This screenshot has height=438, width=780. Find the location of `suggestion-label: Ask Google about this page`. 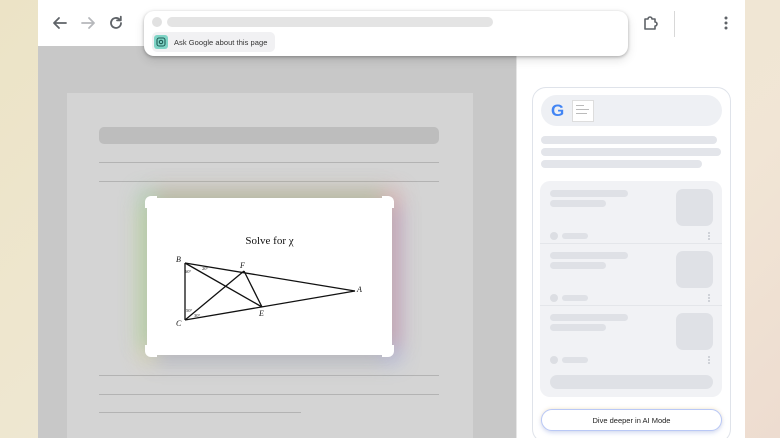

suggestion-label: Ask Google about this page is located at coordinates (221, 42).